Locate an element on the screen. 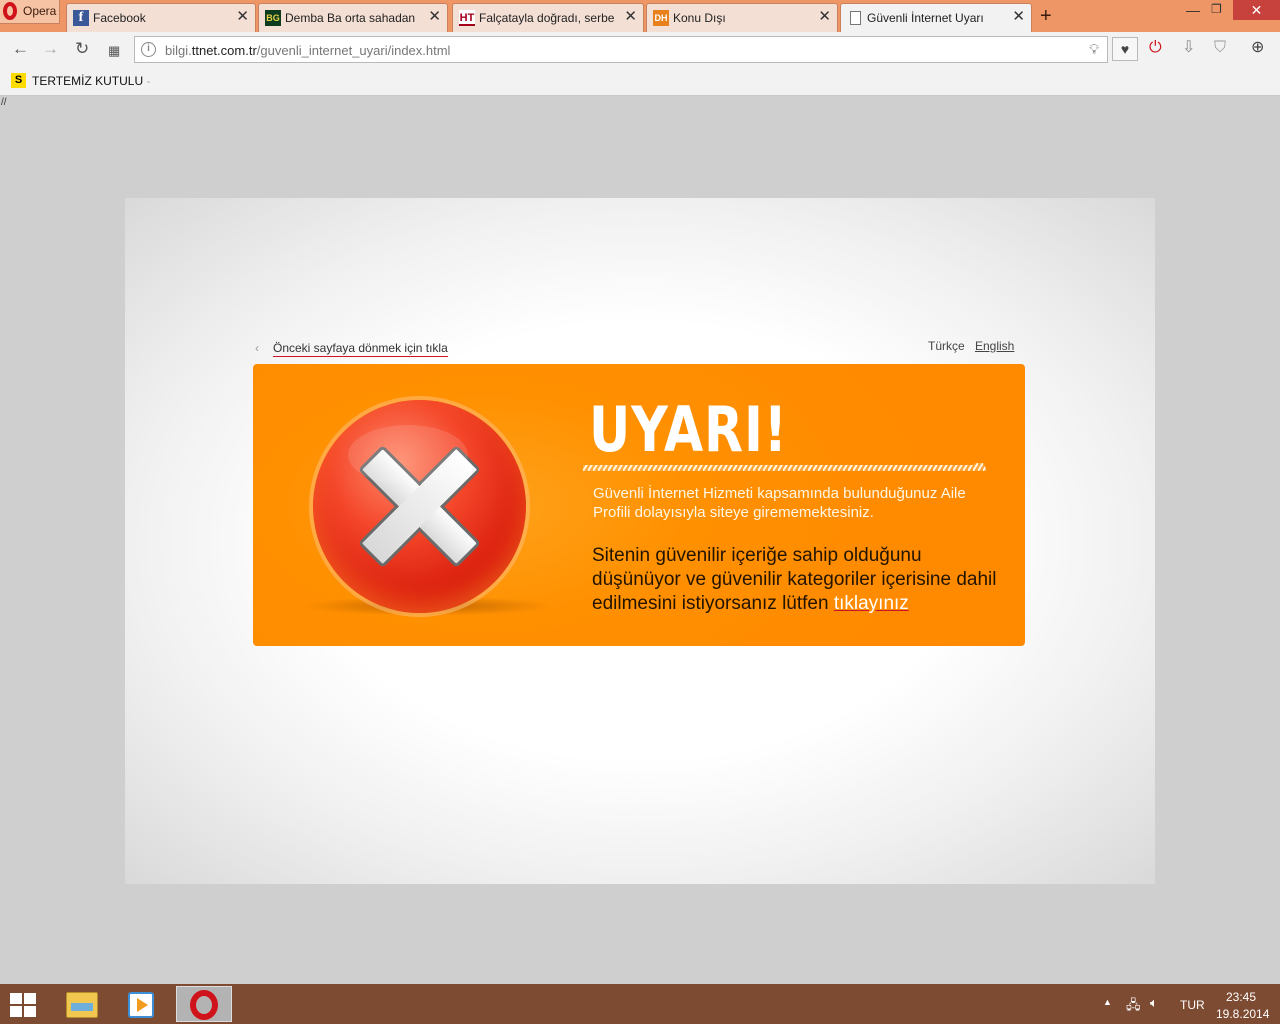 The height and width of the screenshot is (1024, 1280). x-cross-icon is located at coordinates (414, 496).